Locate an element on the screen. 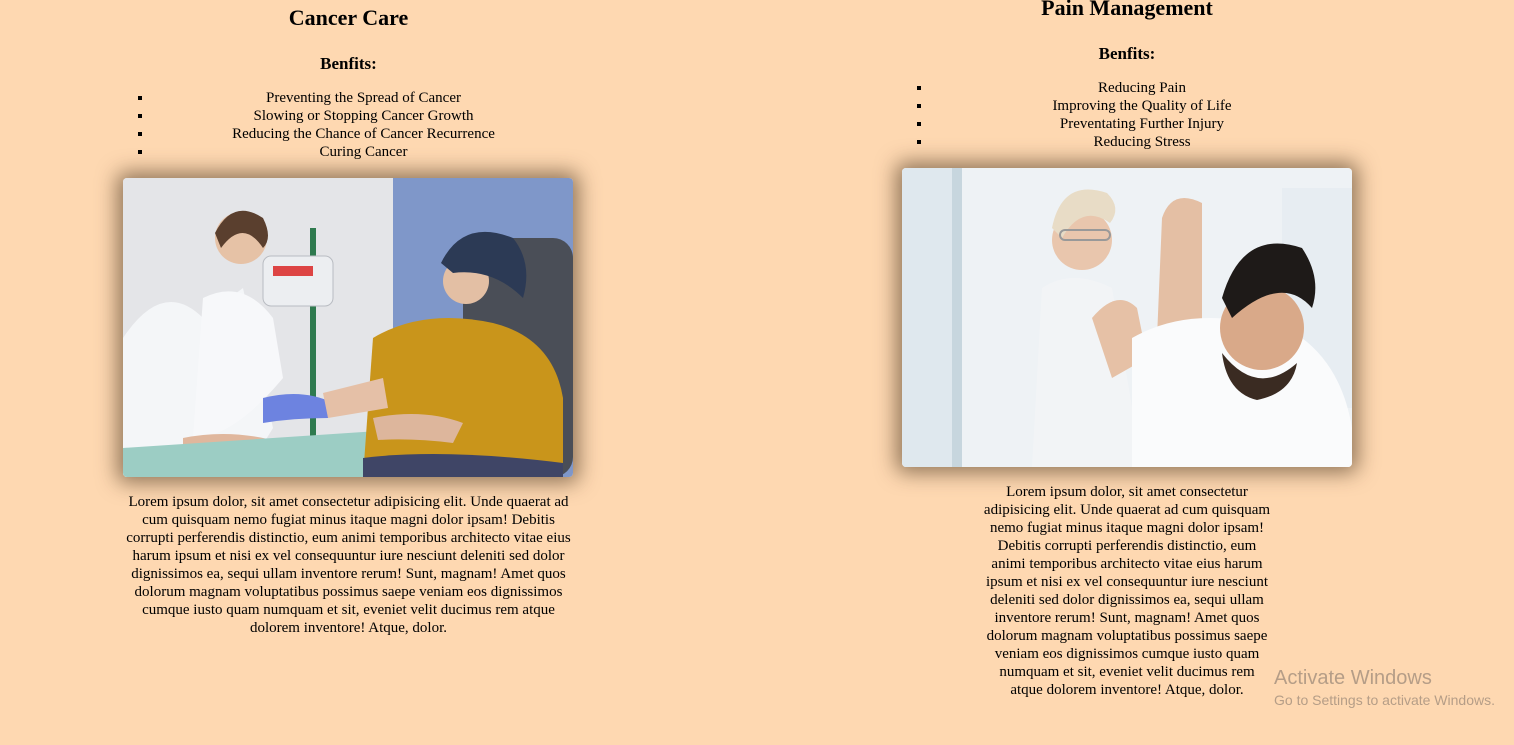  list-item: Improving the Quality of Life is located at coordinates (1142, 106).